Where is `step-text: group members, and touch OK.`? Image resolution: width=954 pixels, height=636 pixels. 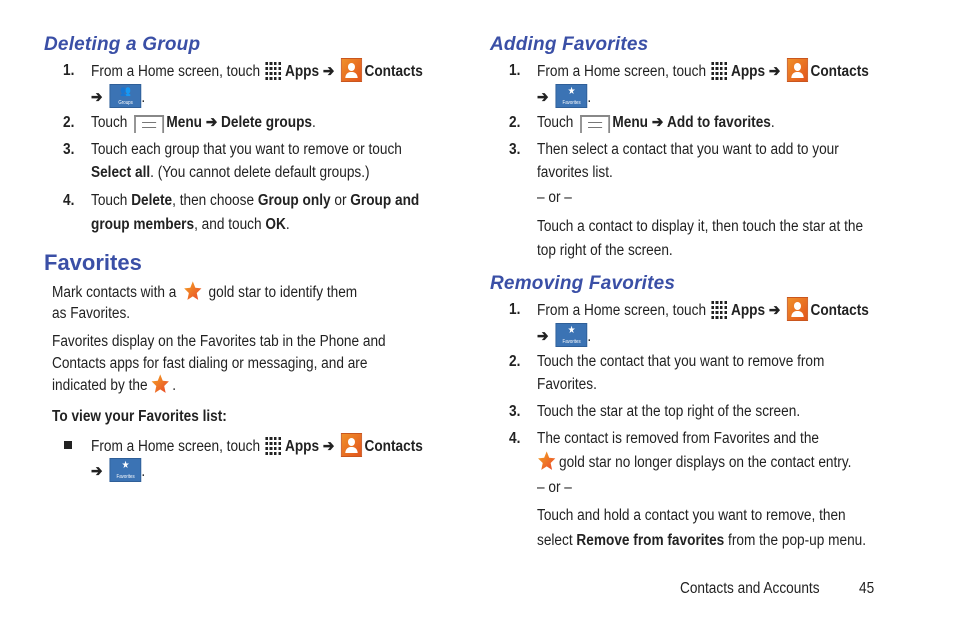 step-text: group members, and touch OK. is located at coordinates (190, 225).